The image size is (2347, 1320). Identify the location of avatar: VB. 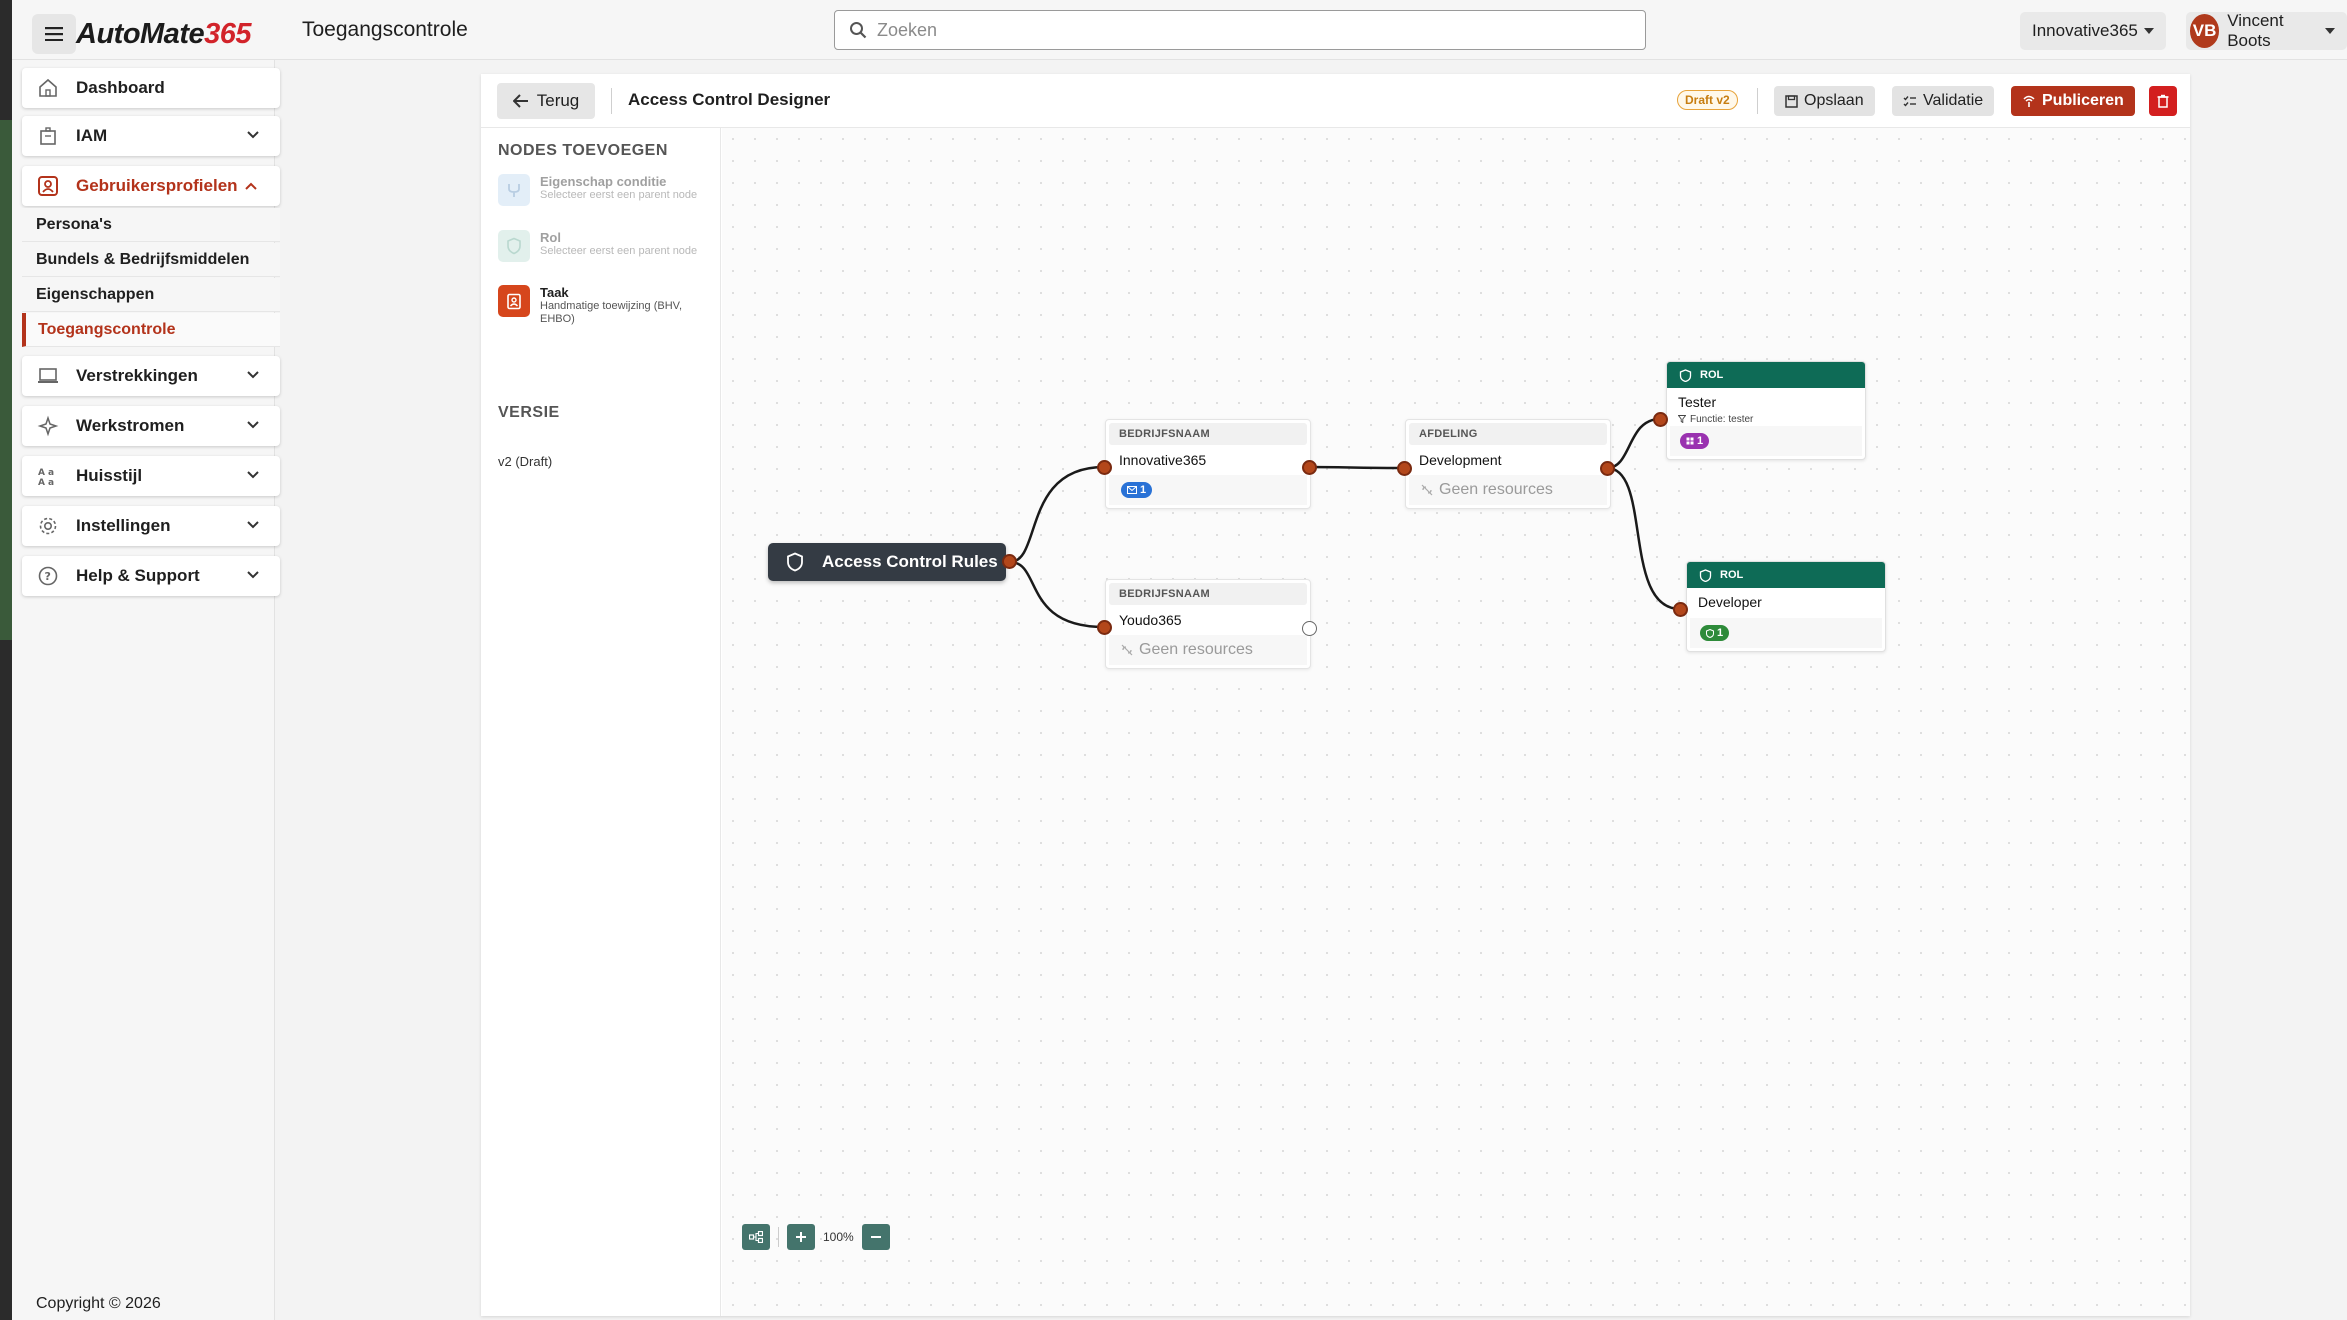
(2205, 31).